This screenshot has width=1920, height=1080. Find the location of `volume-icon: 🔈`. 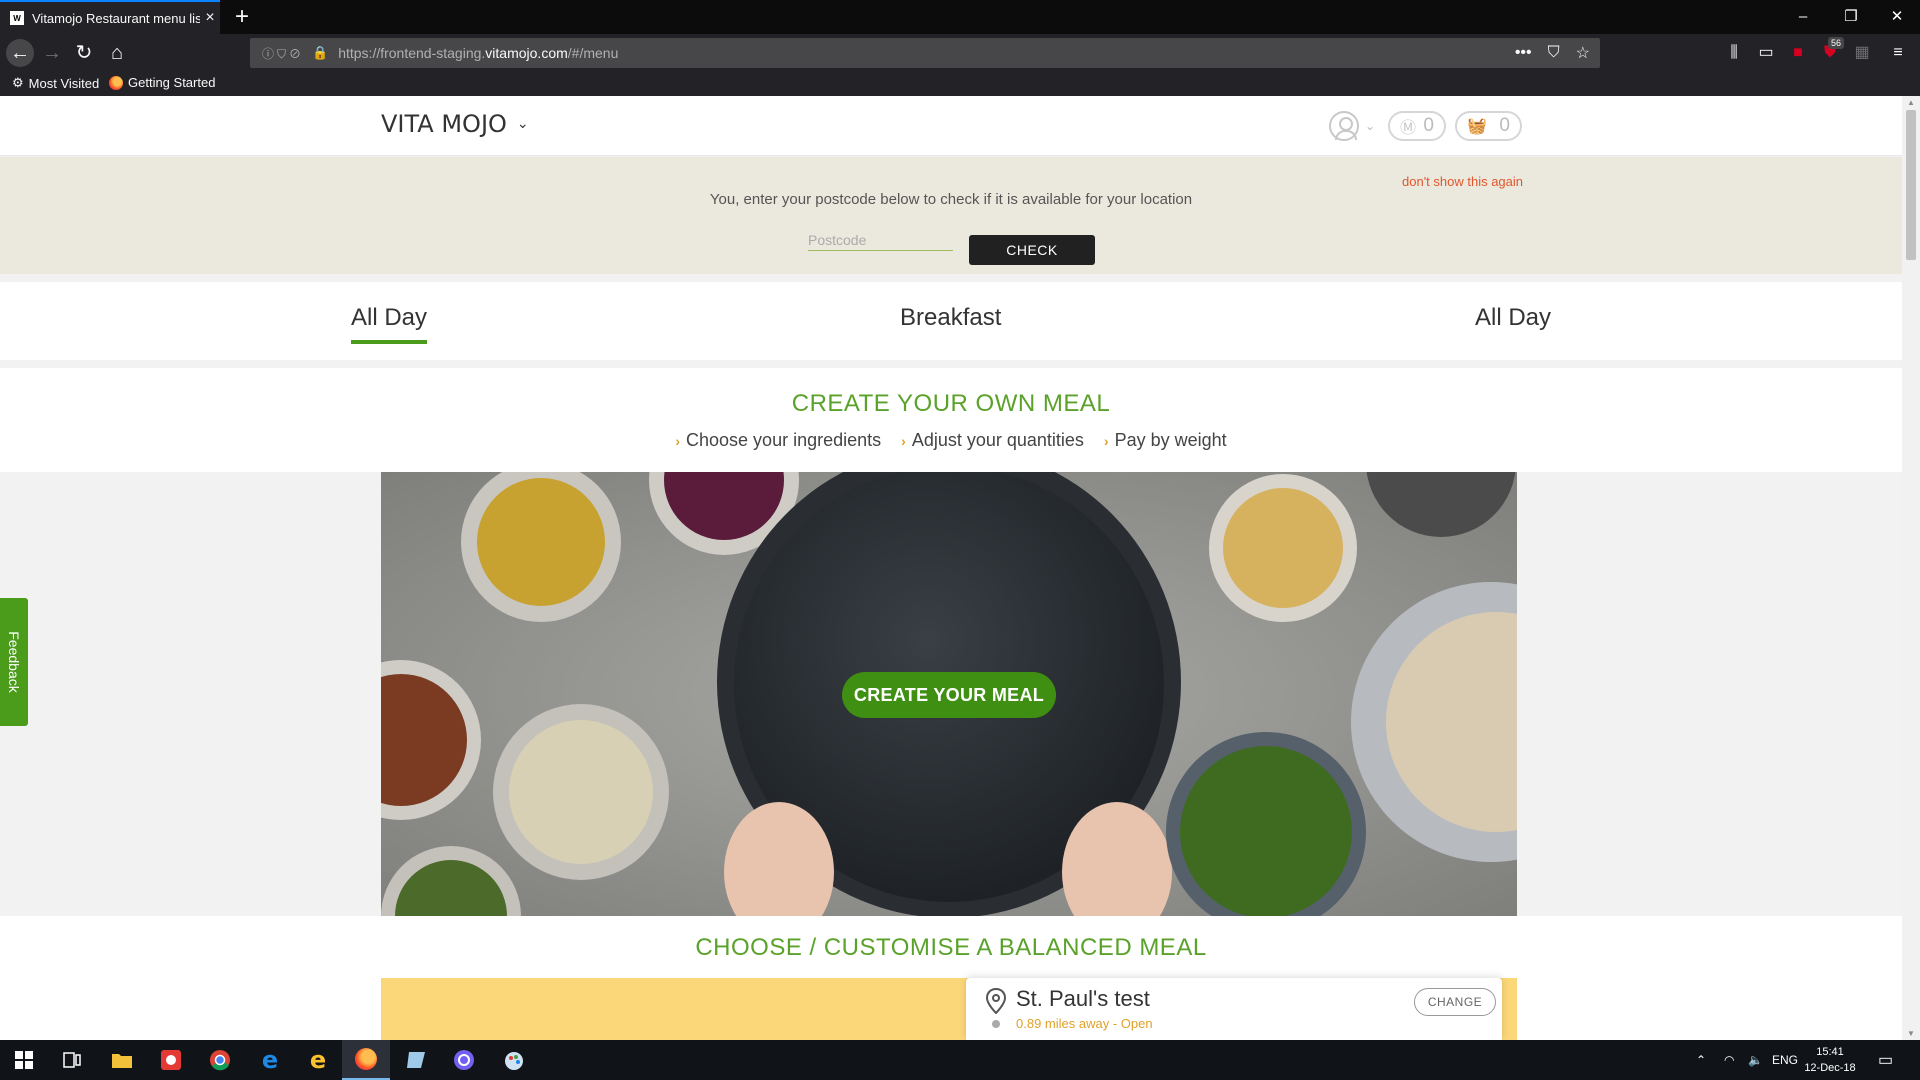

volume-icon: 🔈 is located at coordinates (1755, 1060).